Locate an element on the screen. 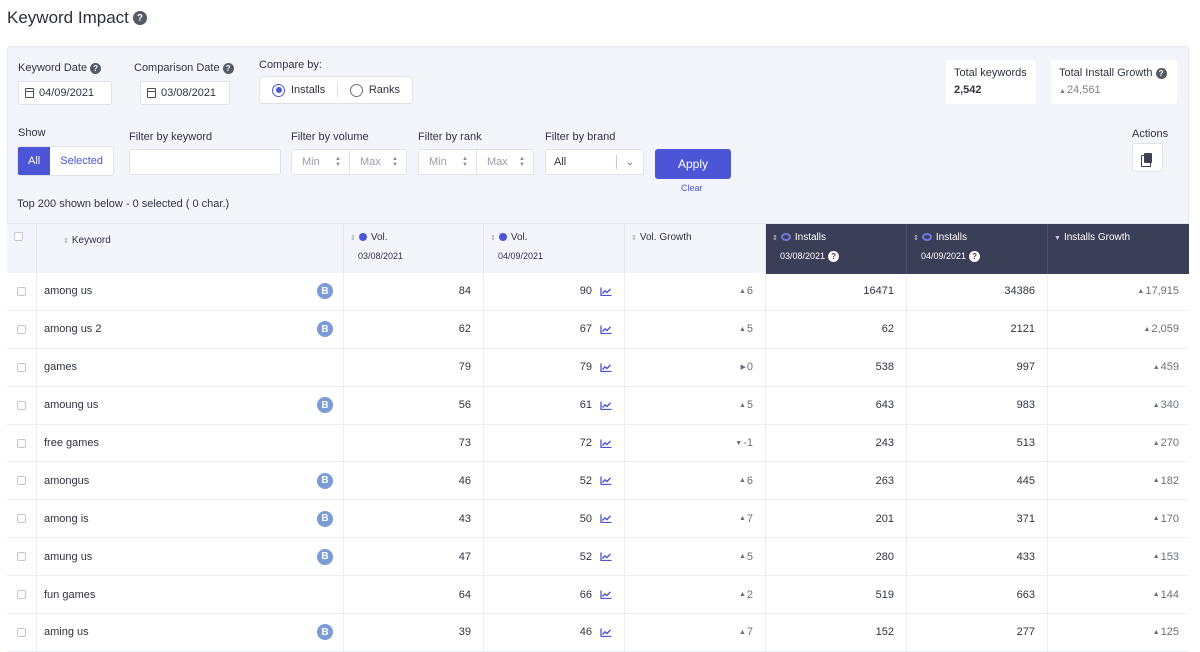 The image size is (1200, 652). table-row: amoung us B 56 61 ▲ 5 643 983 ▲ 340 is located at coordinates (598, 405).